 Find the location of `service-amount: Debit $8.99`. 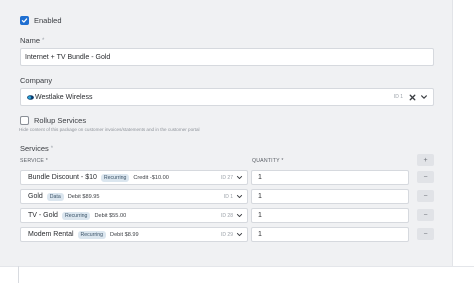

service-amount: Debit $8.99 is located at coordinates (124, 234).